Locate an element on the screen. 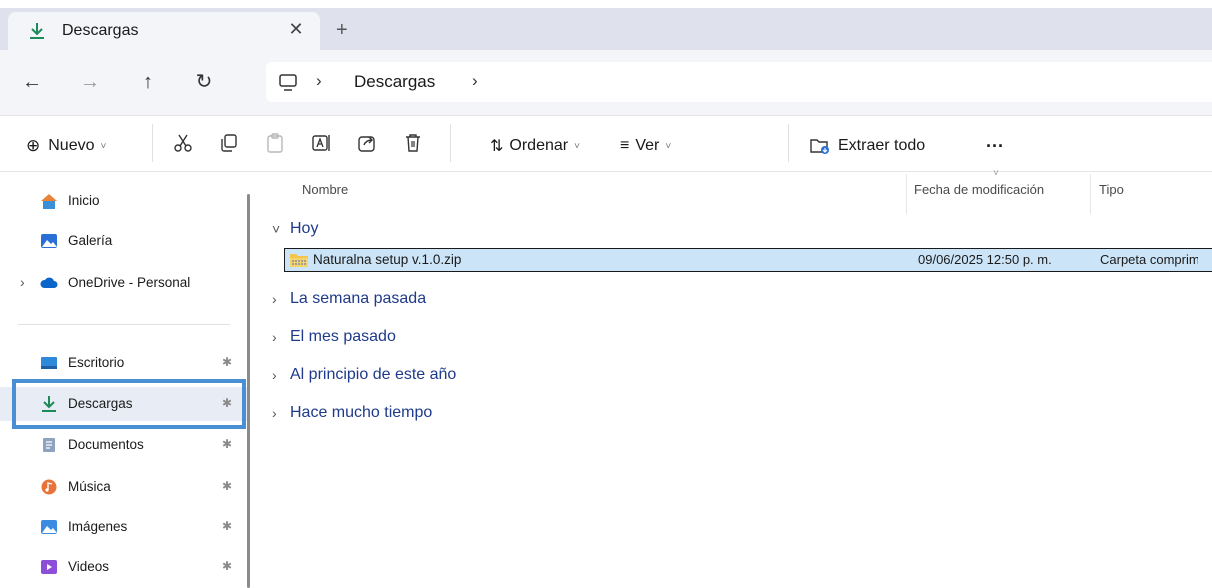 Image resolution: width=1212 pixels, height=588 pixels. music-icon is located at coordinates (49, 487).